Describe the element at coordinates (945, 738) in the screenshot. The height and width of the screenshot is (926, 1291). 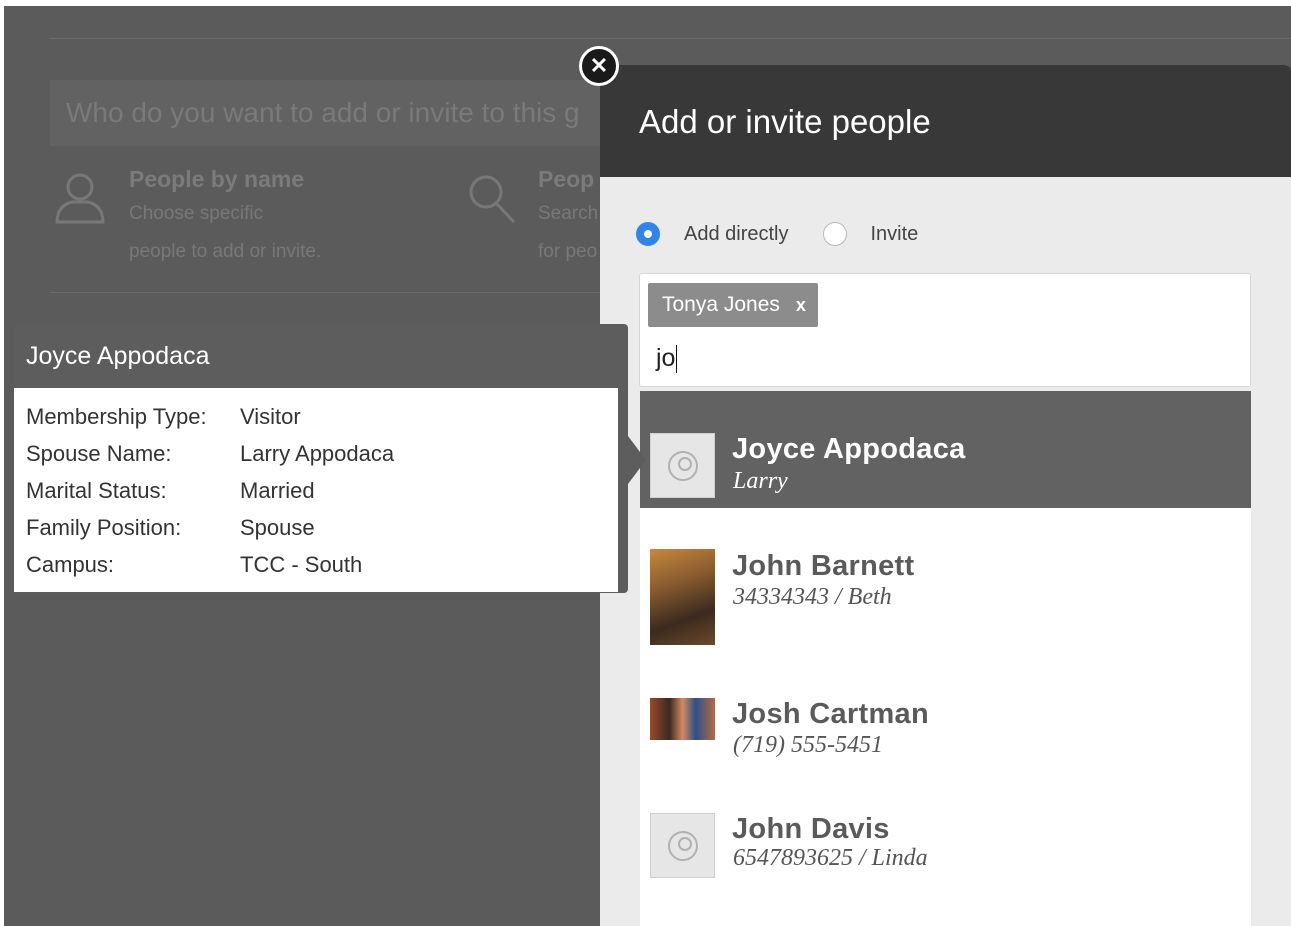
I see `result-row: Josh Cartman (719) 555-5451` at that location.